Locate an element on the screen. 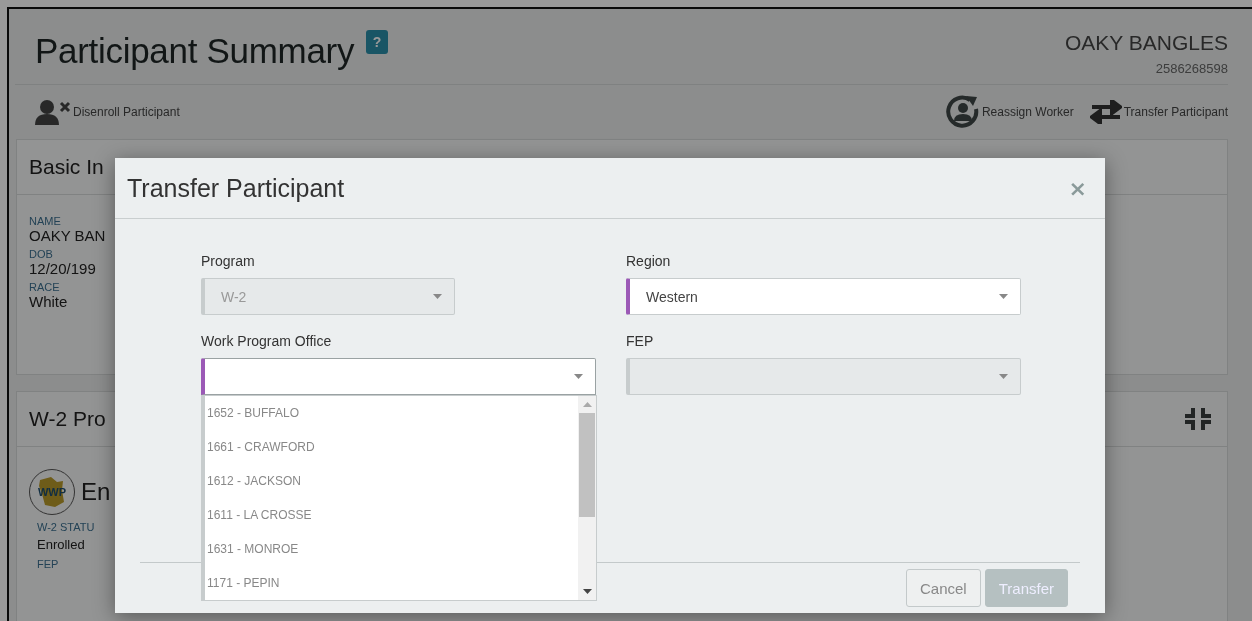  person-refresh-icon is located at coordinates (962, 112).